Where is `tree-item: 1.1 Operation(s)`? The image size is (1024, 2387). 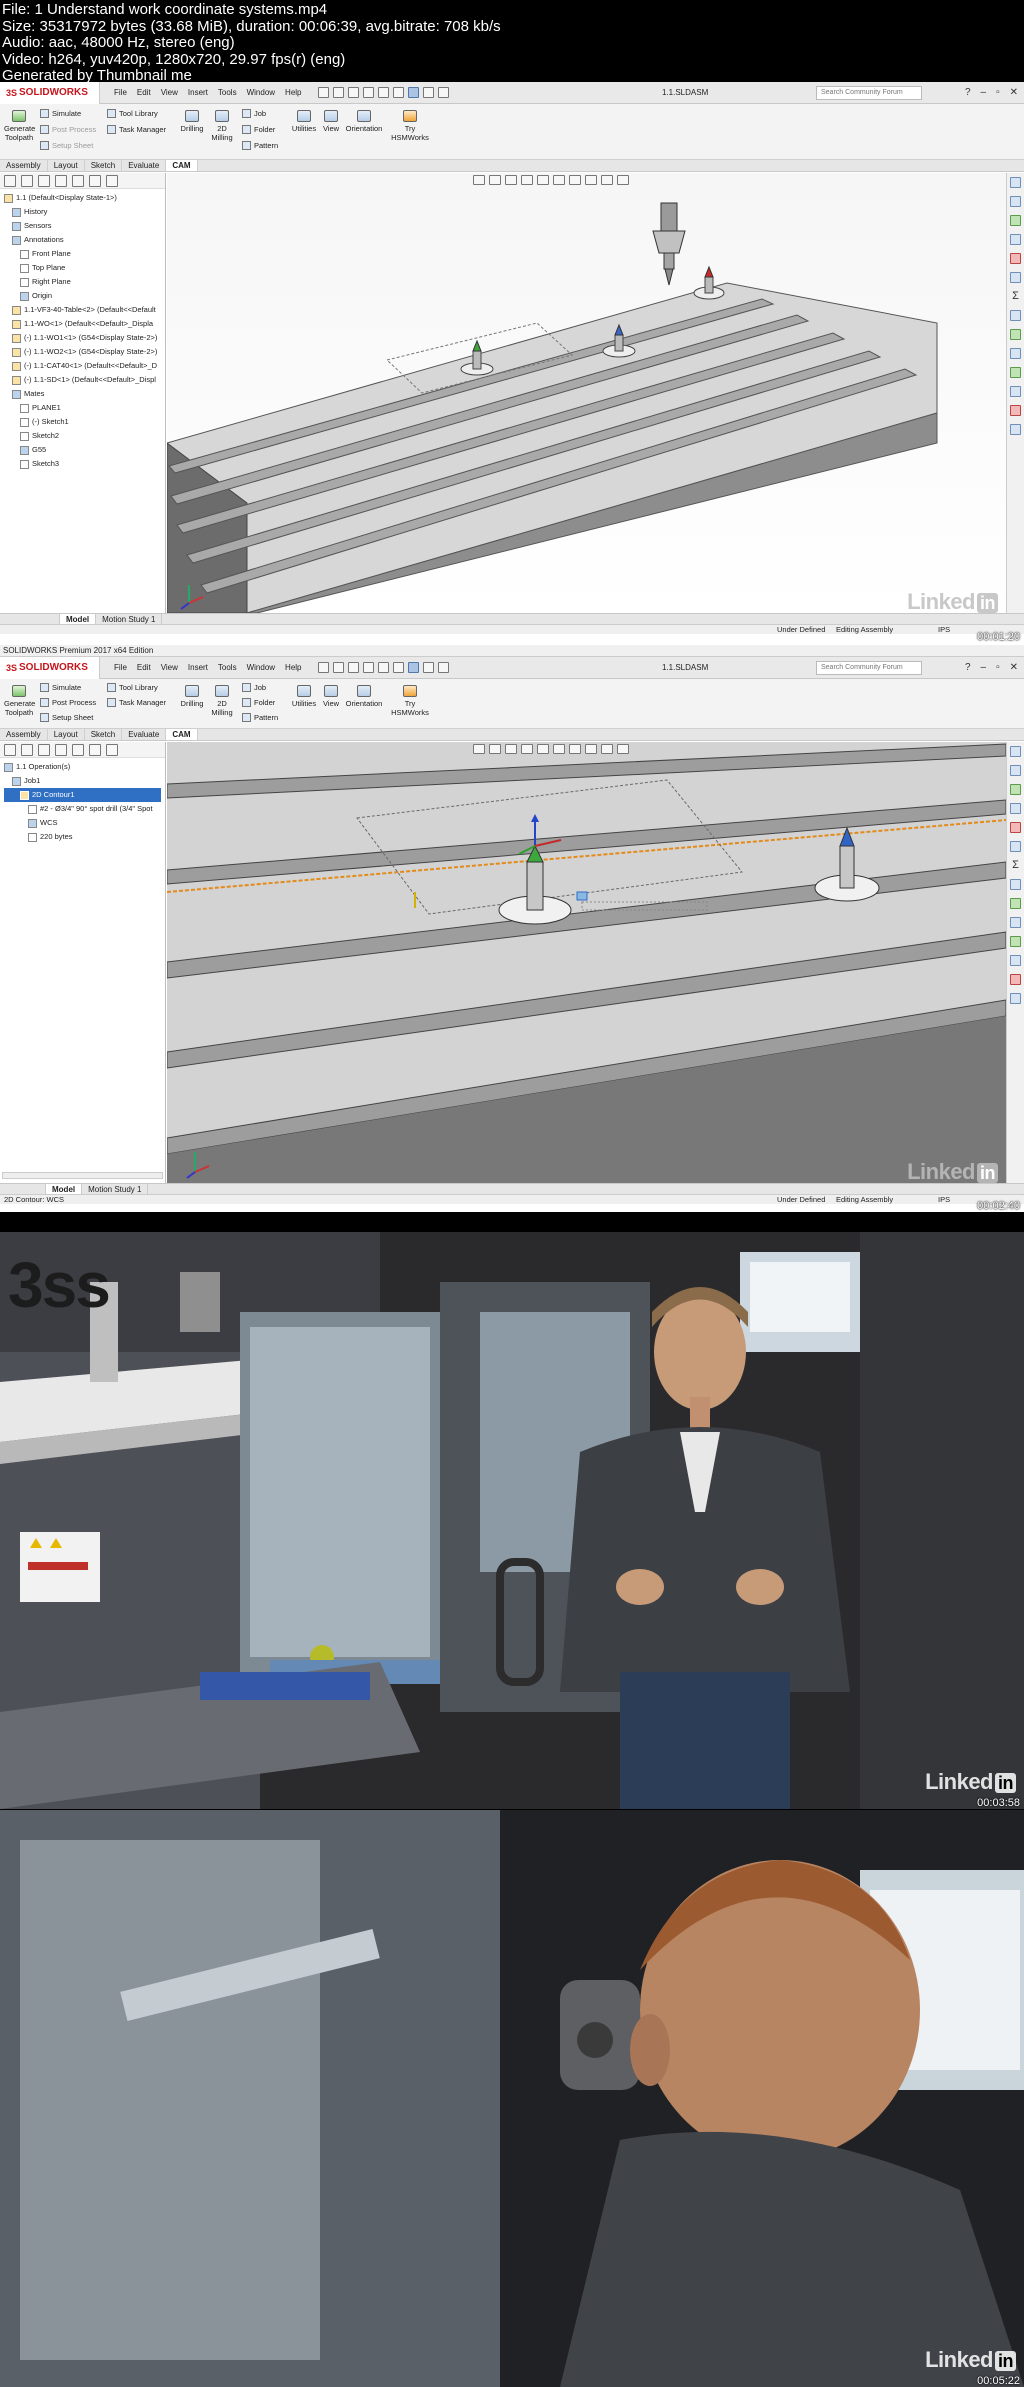 tree-item: 1.1 Operation(s) is located at coordinates (82, 767).